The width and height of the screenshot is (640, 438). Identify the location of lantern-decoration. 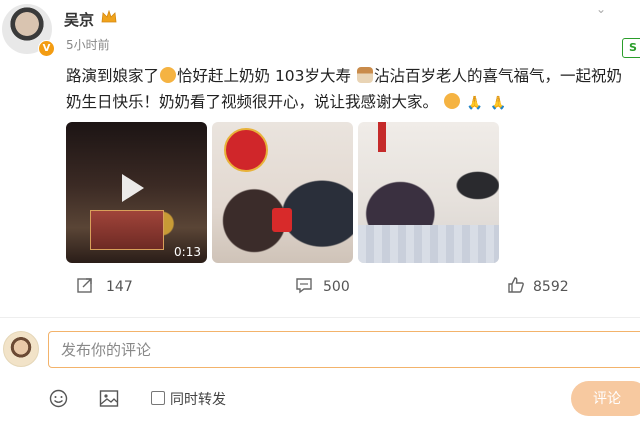
(246, 150).